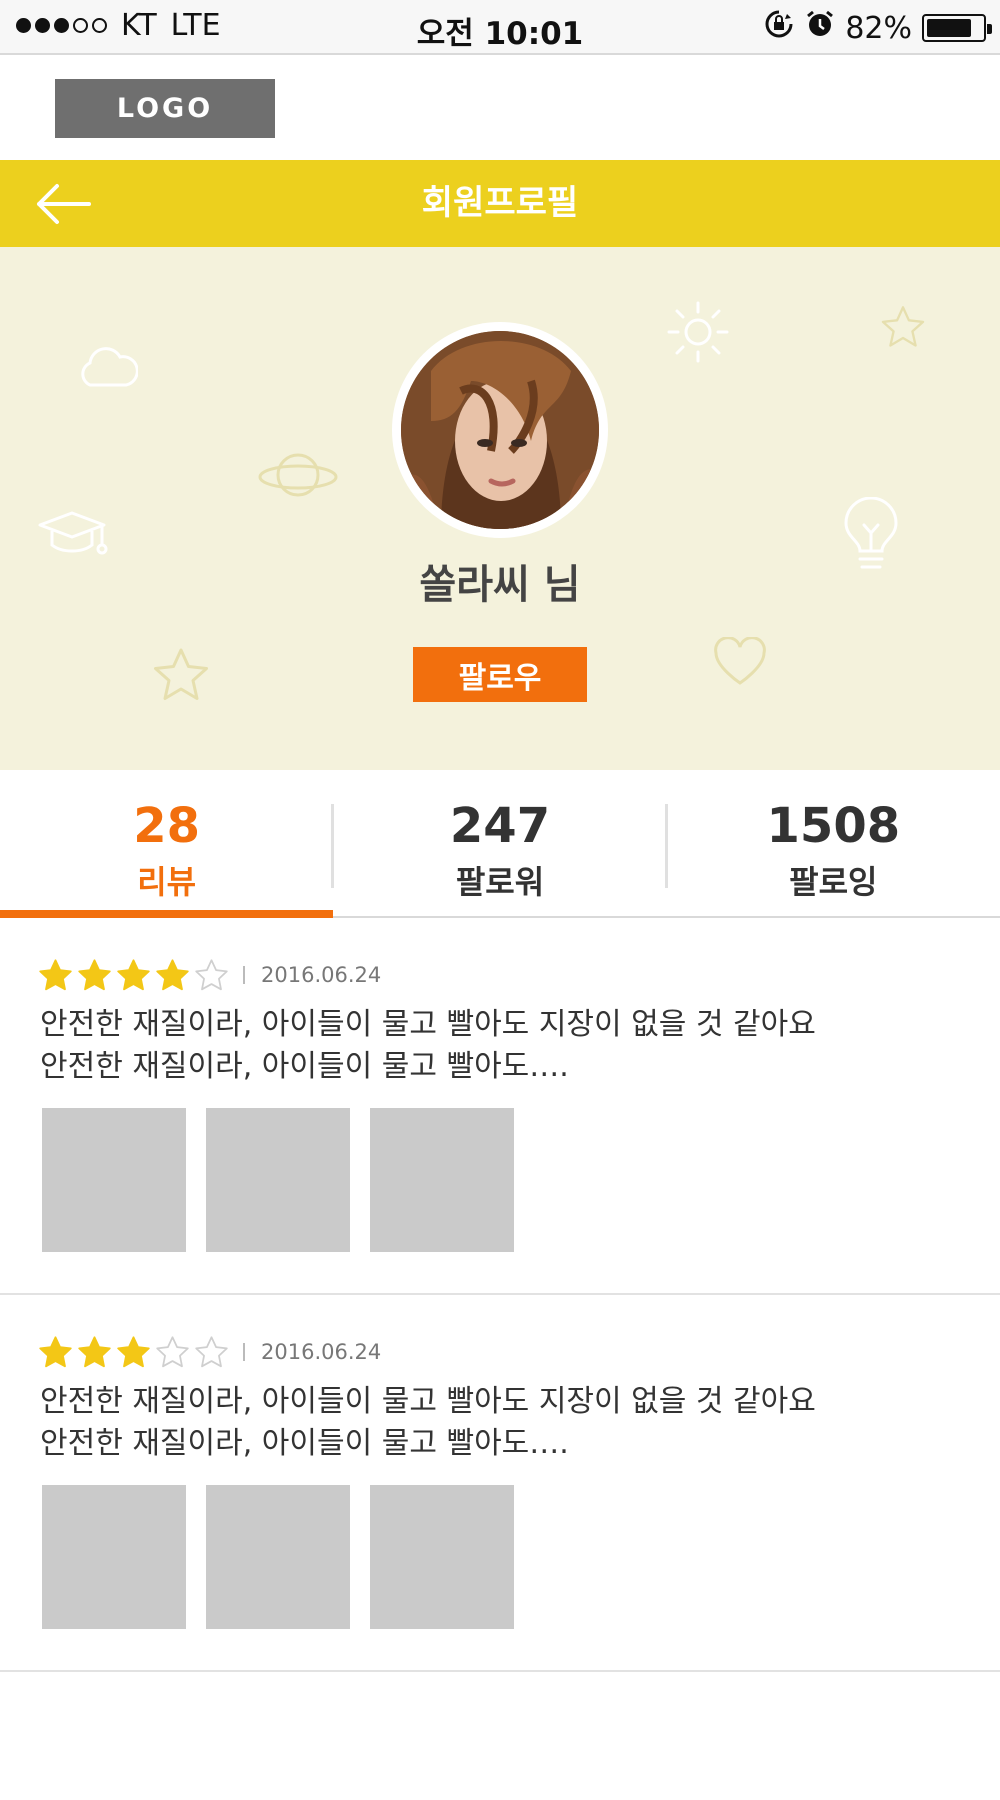 Image resolution: width=1000 pixels, height=1800 pixels. I want to click on battery-icon, so click(957, 28).